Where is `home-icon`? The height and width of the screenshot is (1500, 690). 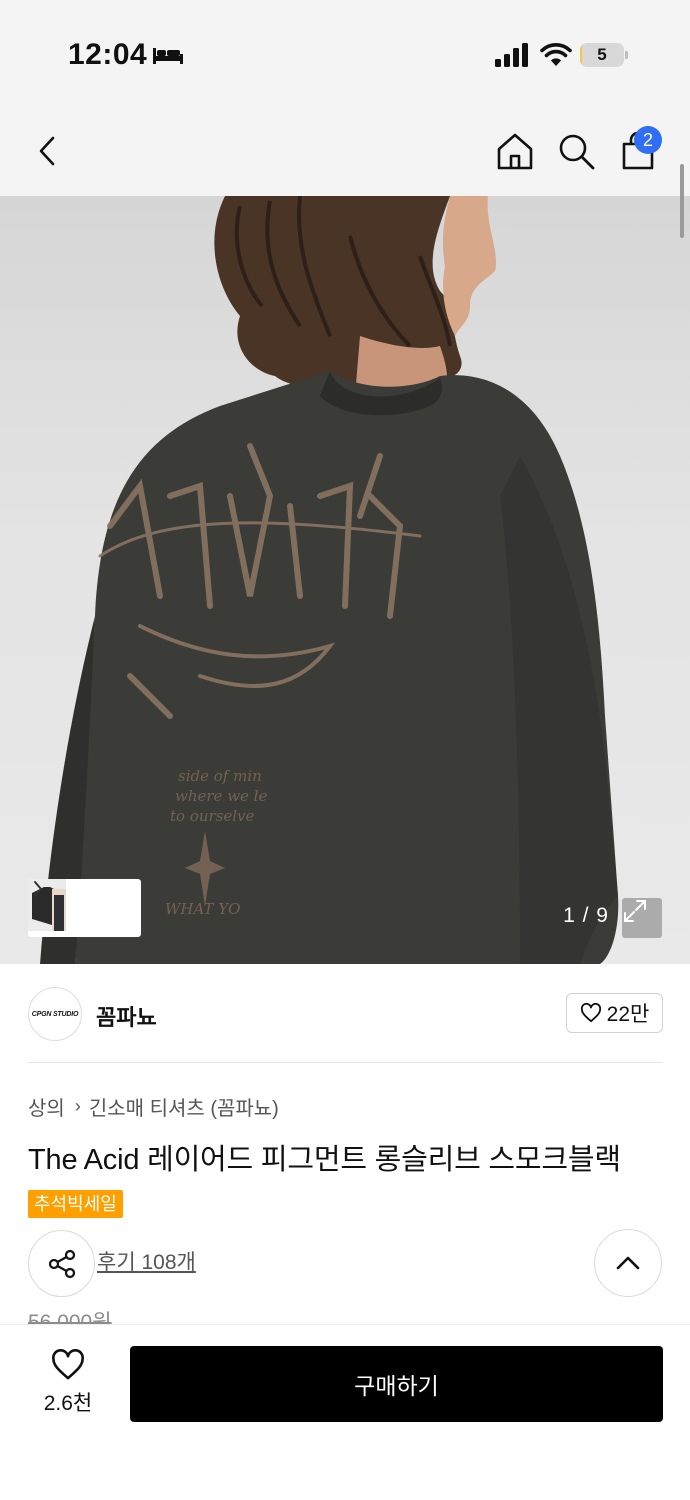 home-icon is located at coordinates (515, 151).